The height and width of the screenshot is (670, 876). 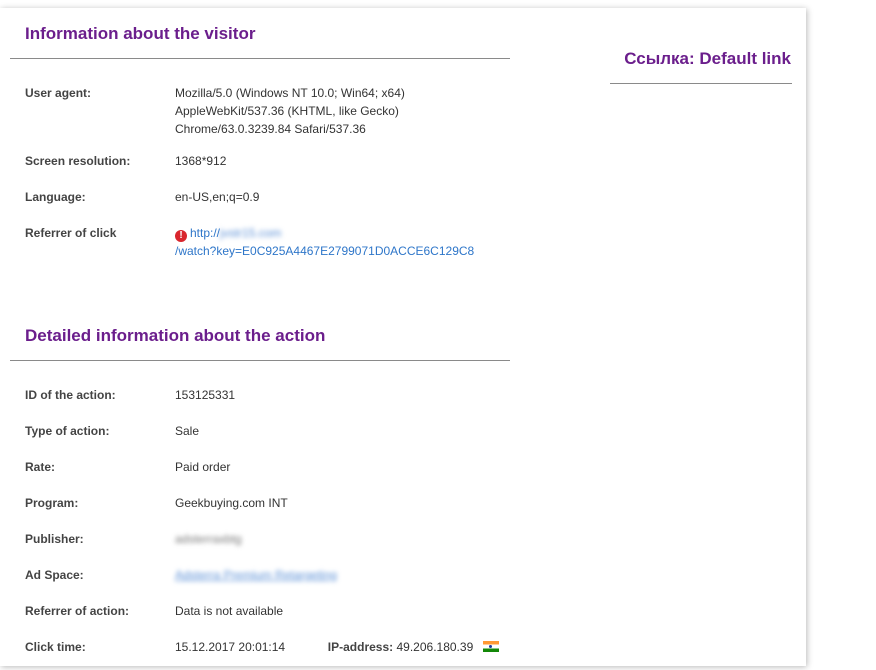 I want to click on india-flag-icon, so click(x=490, y=646).